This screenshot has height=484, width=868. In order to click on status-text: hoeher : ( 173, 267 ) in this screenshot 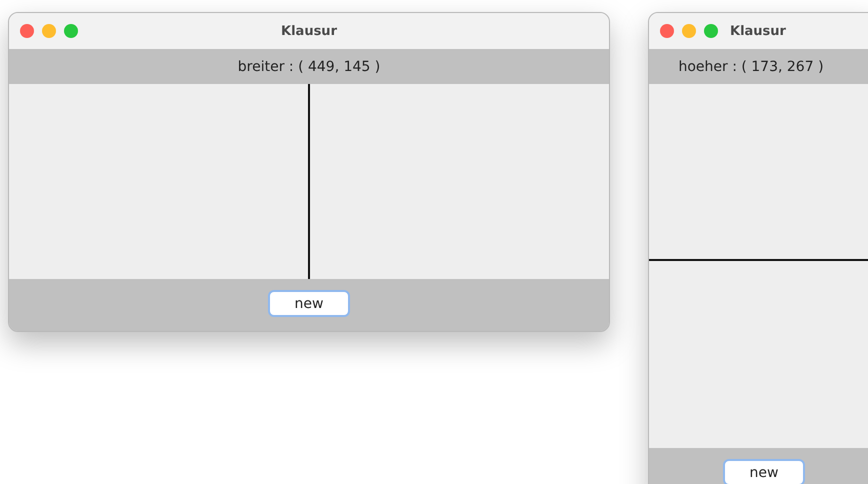, I will do `click(751, 66)`.